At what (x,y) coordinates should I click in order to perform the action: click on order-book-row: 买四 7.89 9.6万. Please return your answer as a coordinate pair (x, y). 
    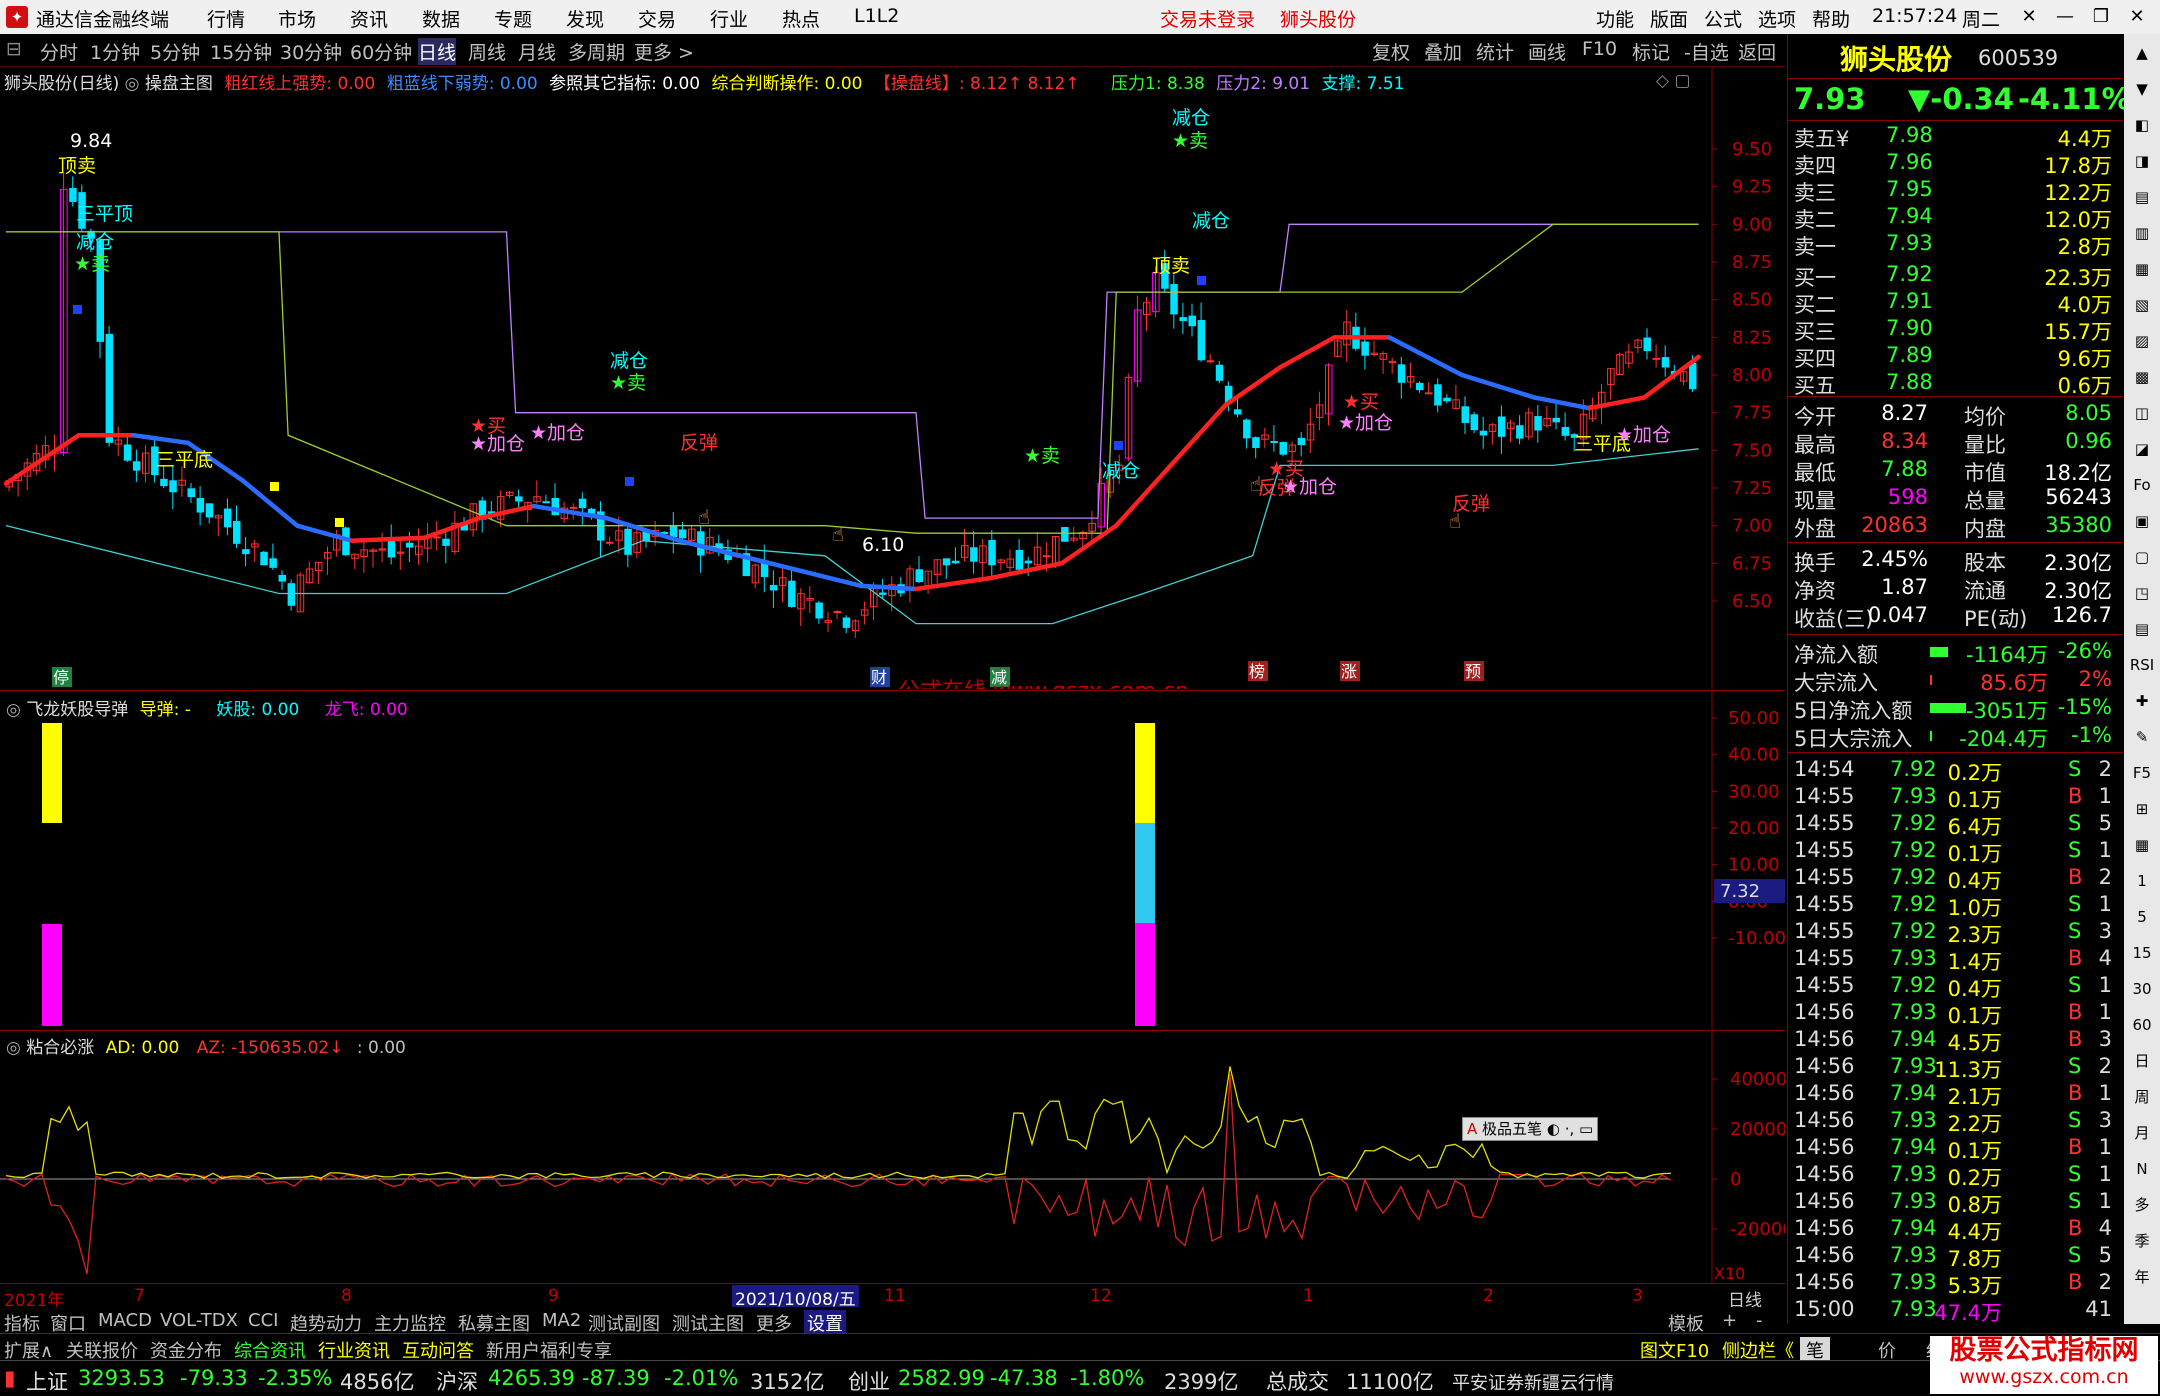
    Looking at the image, I should click on (1955, 357).